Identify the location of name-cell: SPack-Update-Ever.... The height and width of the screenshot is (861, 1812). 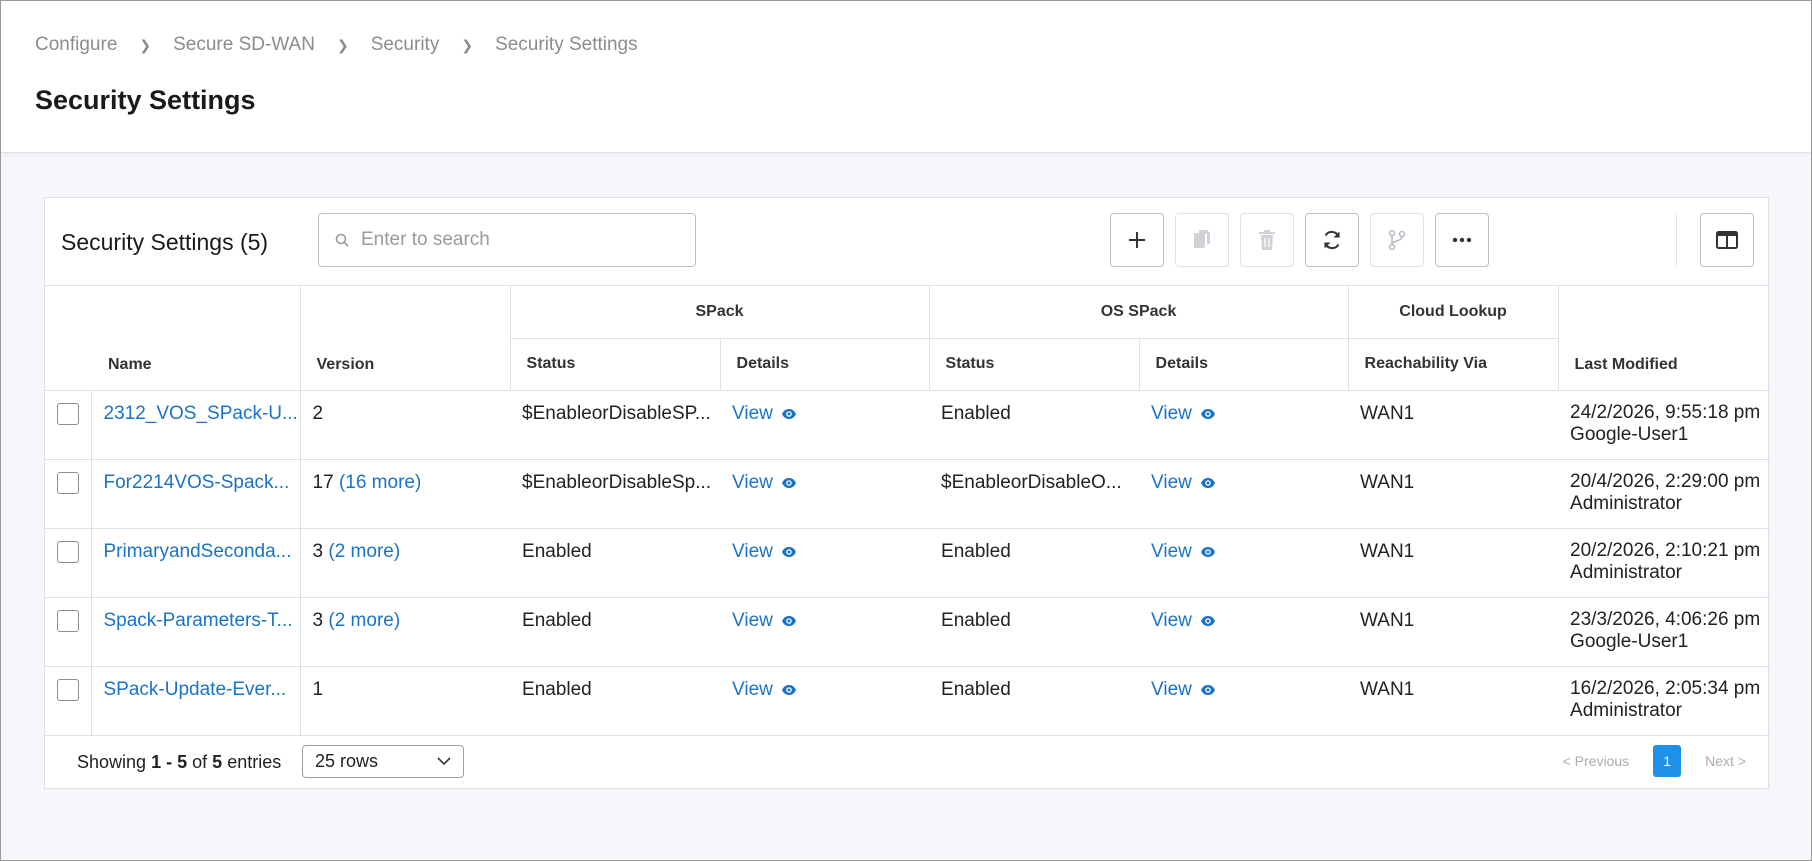
(195, 701).